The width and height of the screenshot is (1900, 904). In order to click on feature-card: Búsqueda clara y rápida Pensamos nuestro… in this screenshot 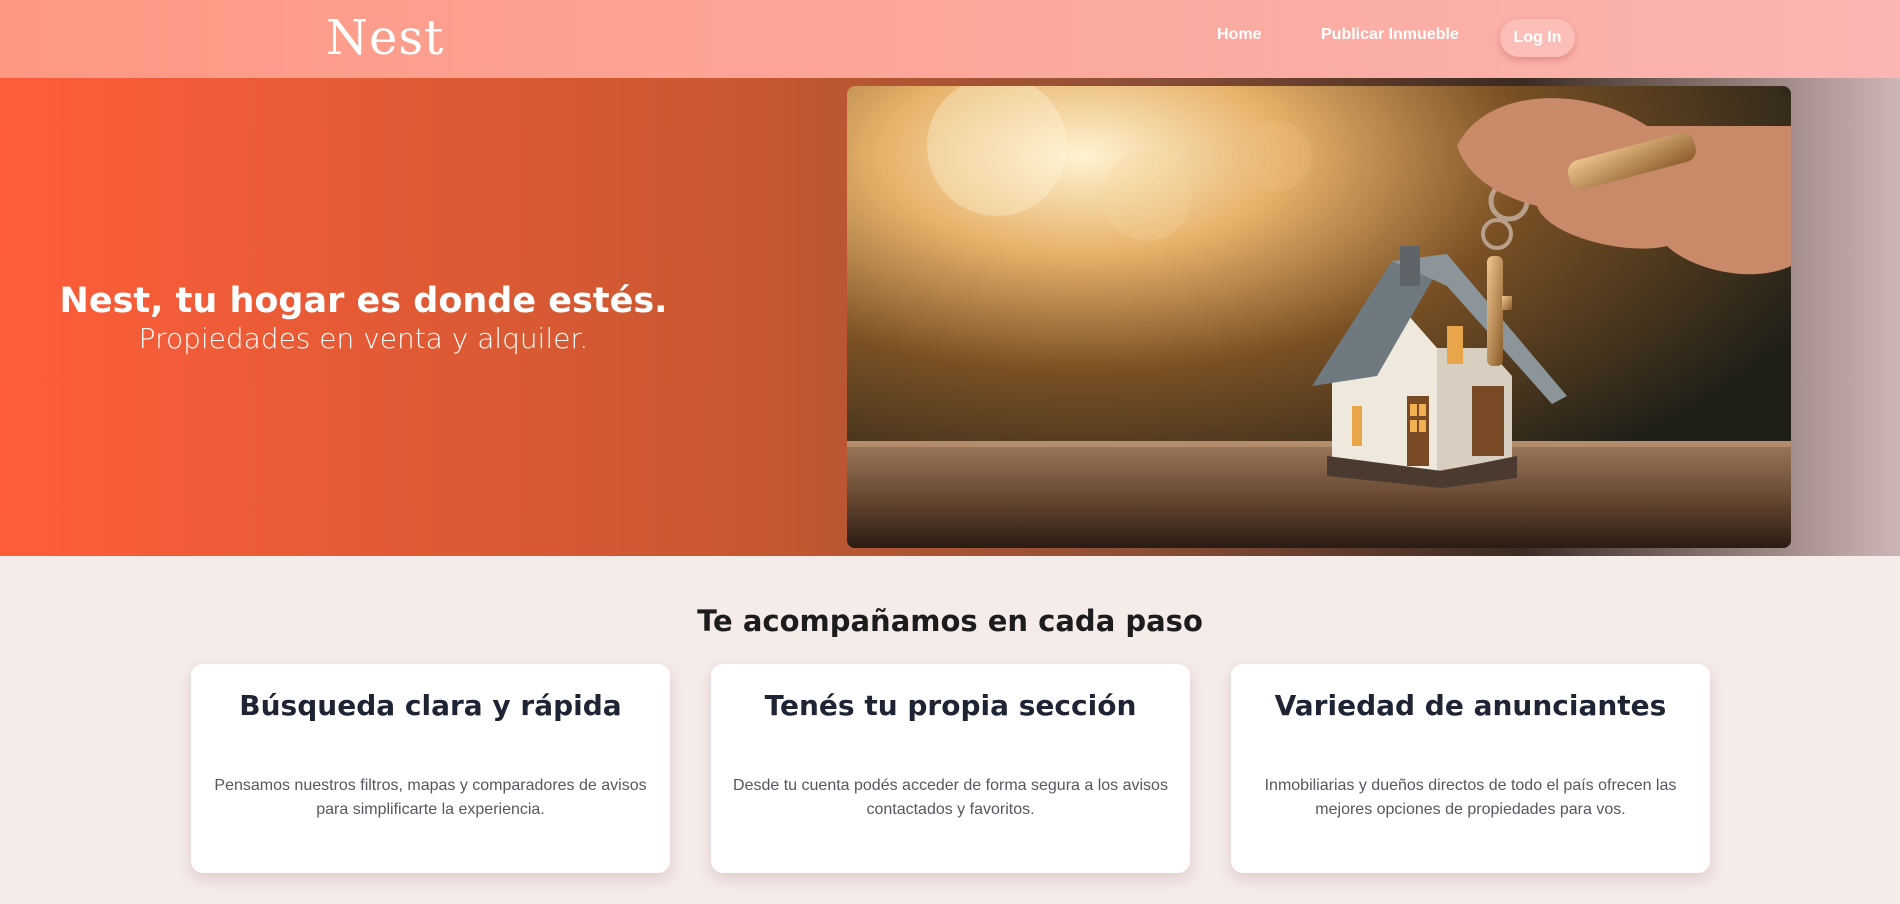, I will do `click(430, 768)`.